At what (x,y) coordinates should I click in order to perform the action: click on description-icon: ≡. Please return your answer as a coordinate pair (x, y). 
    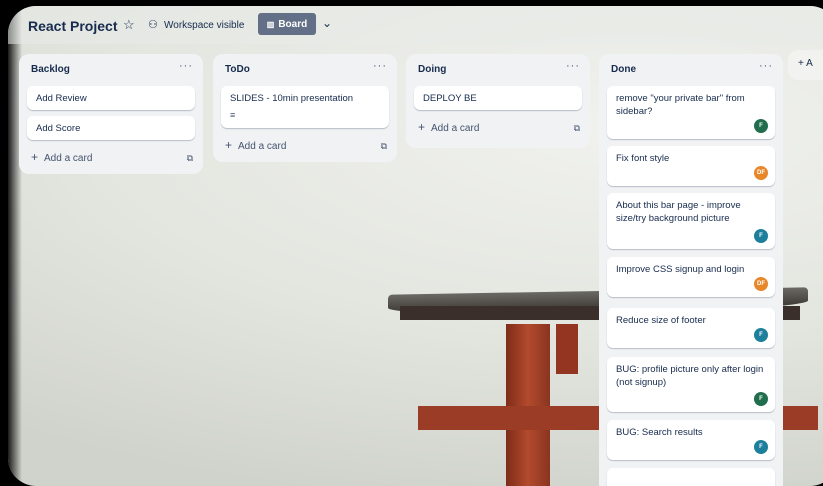
    Looking at the image, I should click on (233, 115).